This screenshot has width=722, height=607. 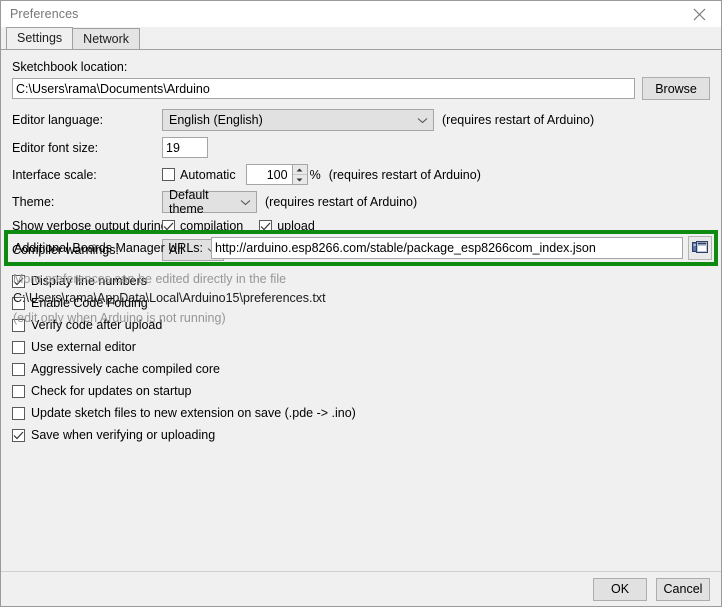 What do you see at coordinates (185, 147) in the screenshot?
I see `editor-font-size-input` at bounding box center [185, 147].